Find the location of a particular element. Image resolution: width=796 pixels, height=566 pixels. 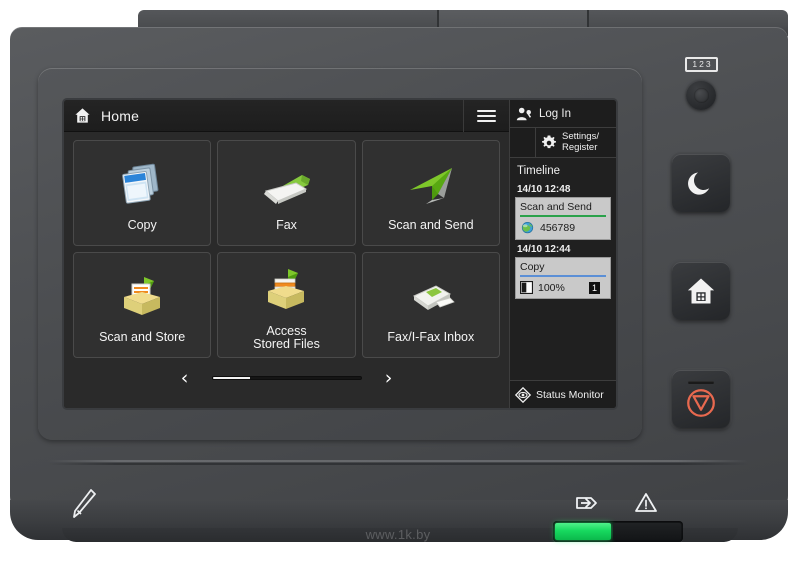

settings-register-label: Settings/ Register is located at coordinates (580, 142).